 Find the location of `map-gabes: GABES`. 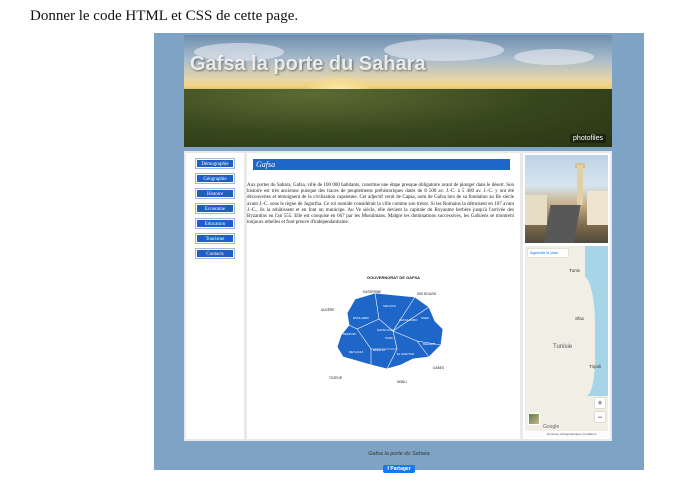

map-gabes: GABES is located at coordinates (438, 368).